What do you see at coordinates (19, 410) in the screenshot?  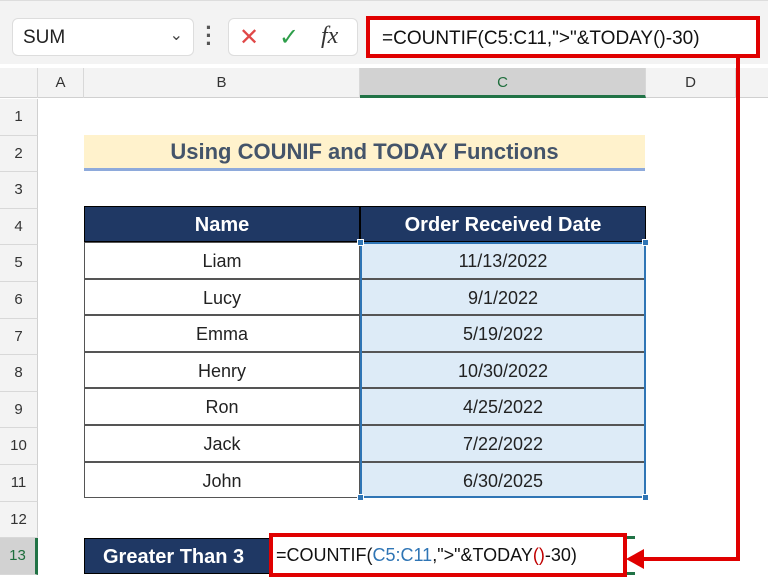 I see `row-header-9: 9` at bounding box center [19, 410].